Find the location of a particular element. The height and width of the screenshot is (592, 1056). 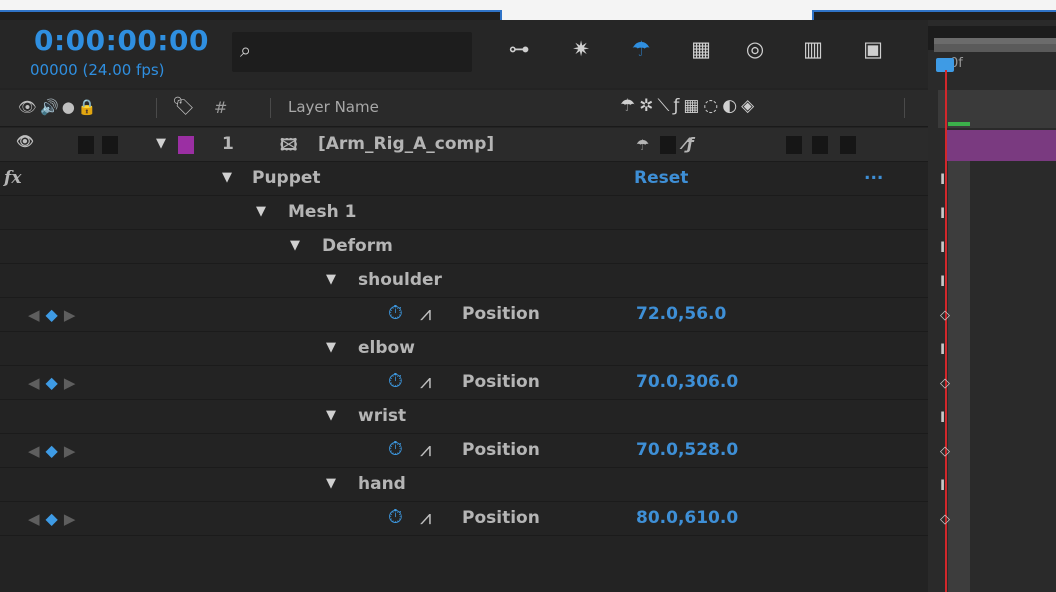

pin-name: elbow is located at coordinates (386, 348).